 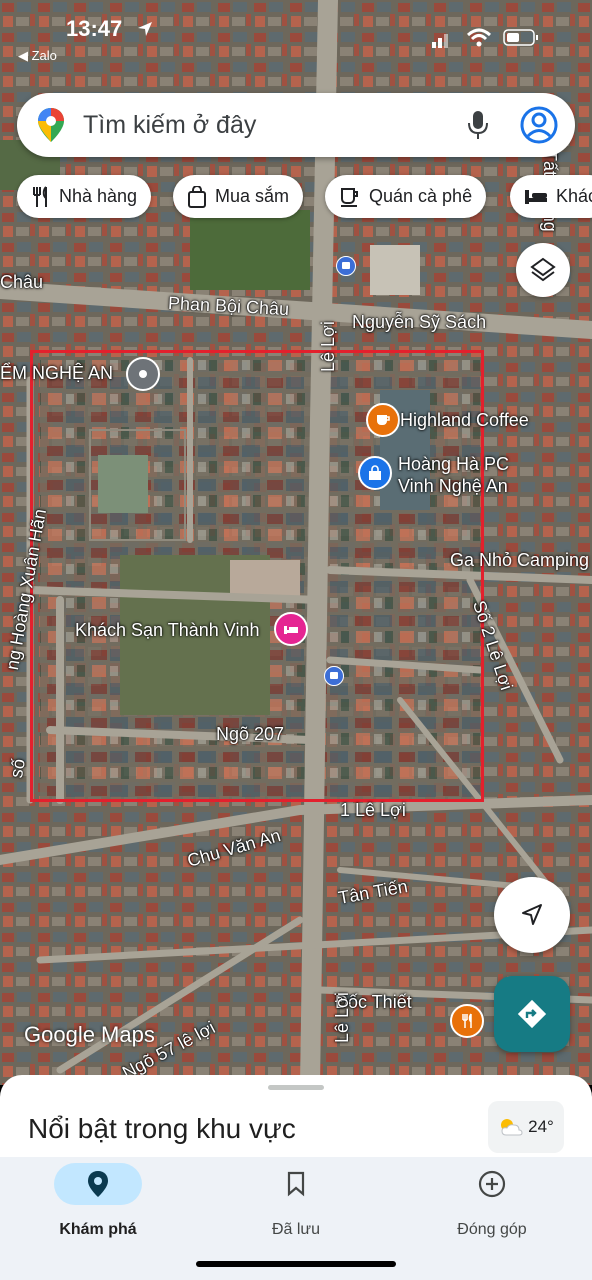 What do you see at coordinates (551, 196) in the screenshot?
I see `chip-hotels: Khác` at bounding box center [551, 196].